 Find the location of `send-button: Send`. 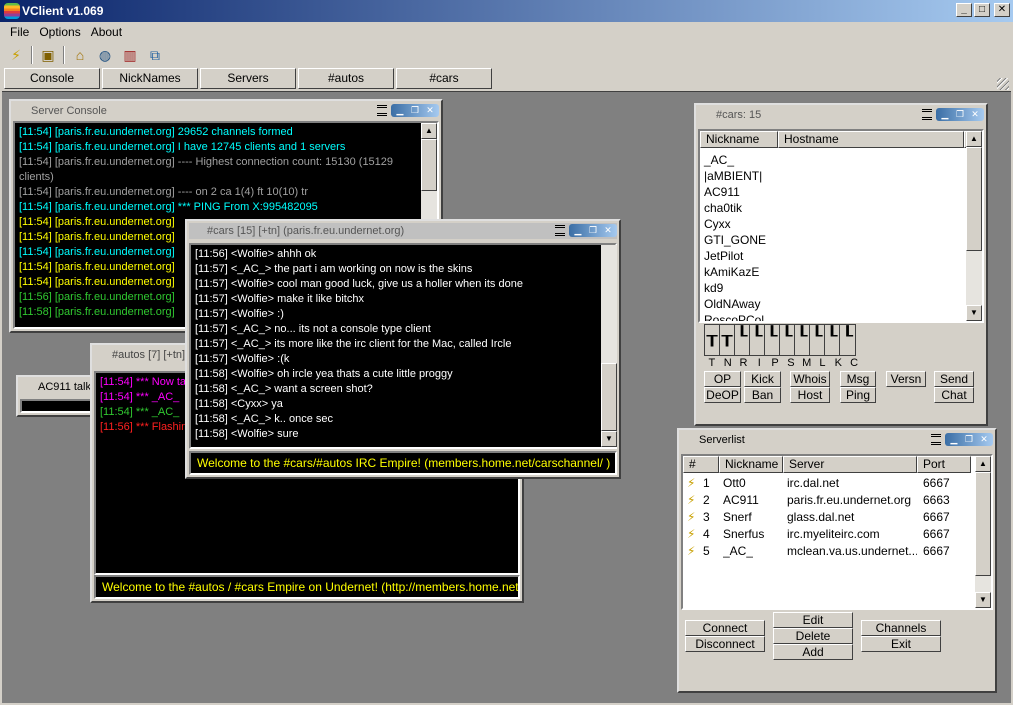

send-button: Send is located at coordinates (954, 379).